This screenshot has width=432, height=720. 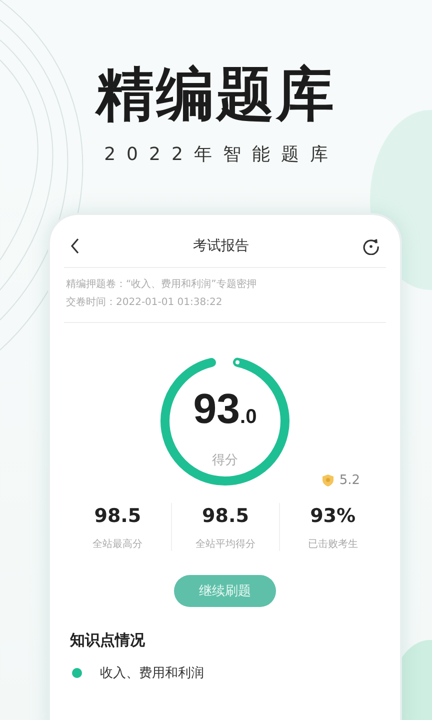 What do you see at coordinates (225, 544) in the screenshot?
I see `stat-label: 全站平均得分` at bounding box center [225, 544].